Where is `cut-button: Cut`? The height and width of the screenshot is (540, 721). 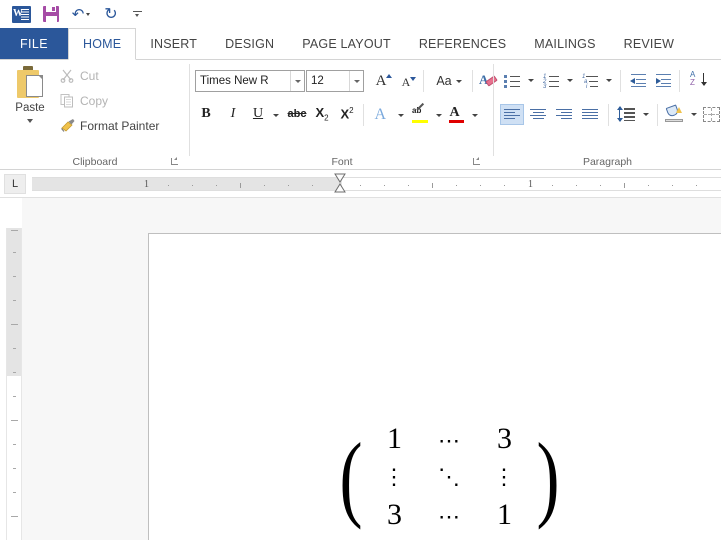 cut-button: Cut is located at coordinates (79, 75).